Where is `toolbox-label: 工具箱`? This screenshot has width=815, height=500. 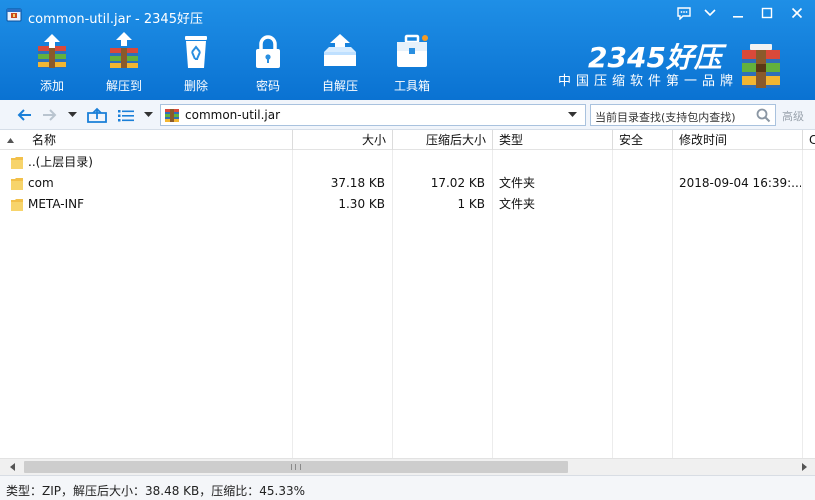 toolbox-label: 工具箱 is located at coordinates (411, 86).